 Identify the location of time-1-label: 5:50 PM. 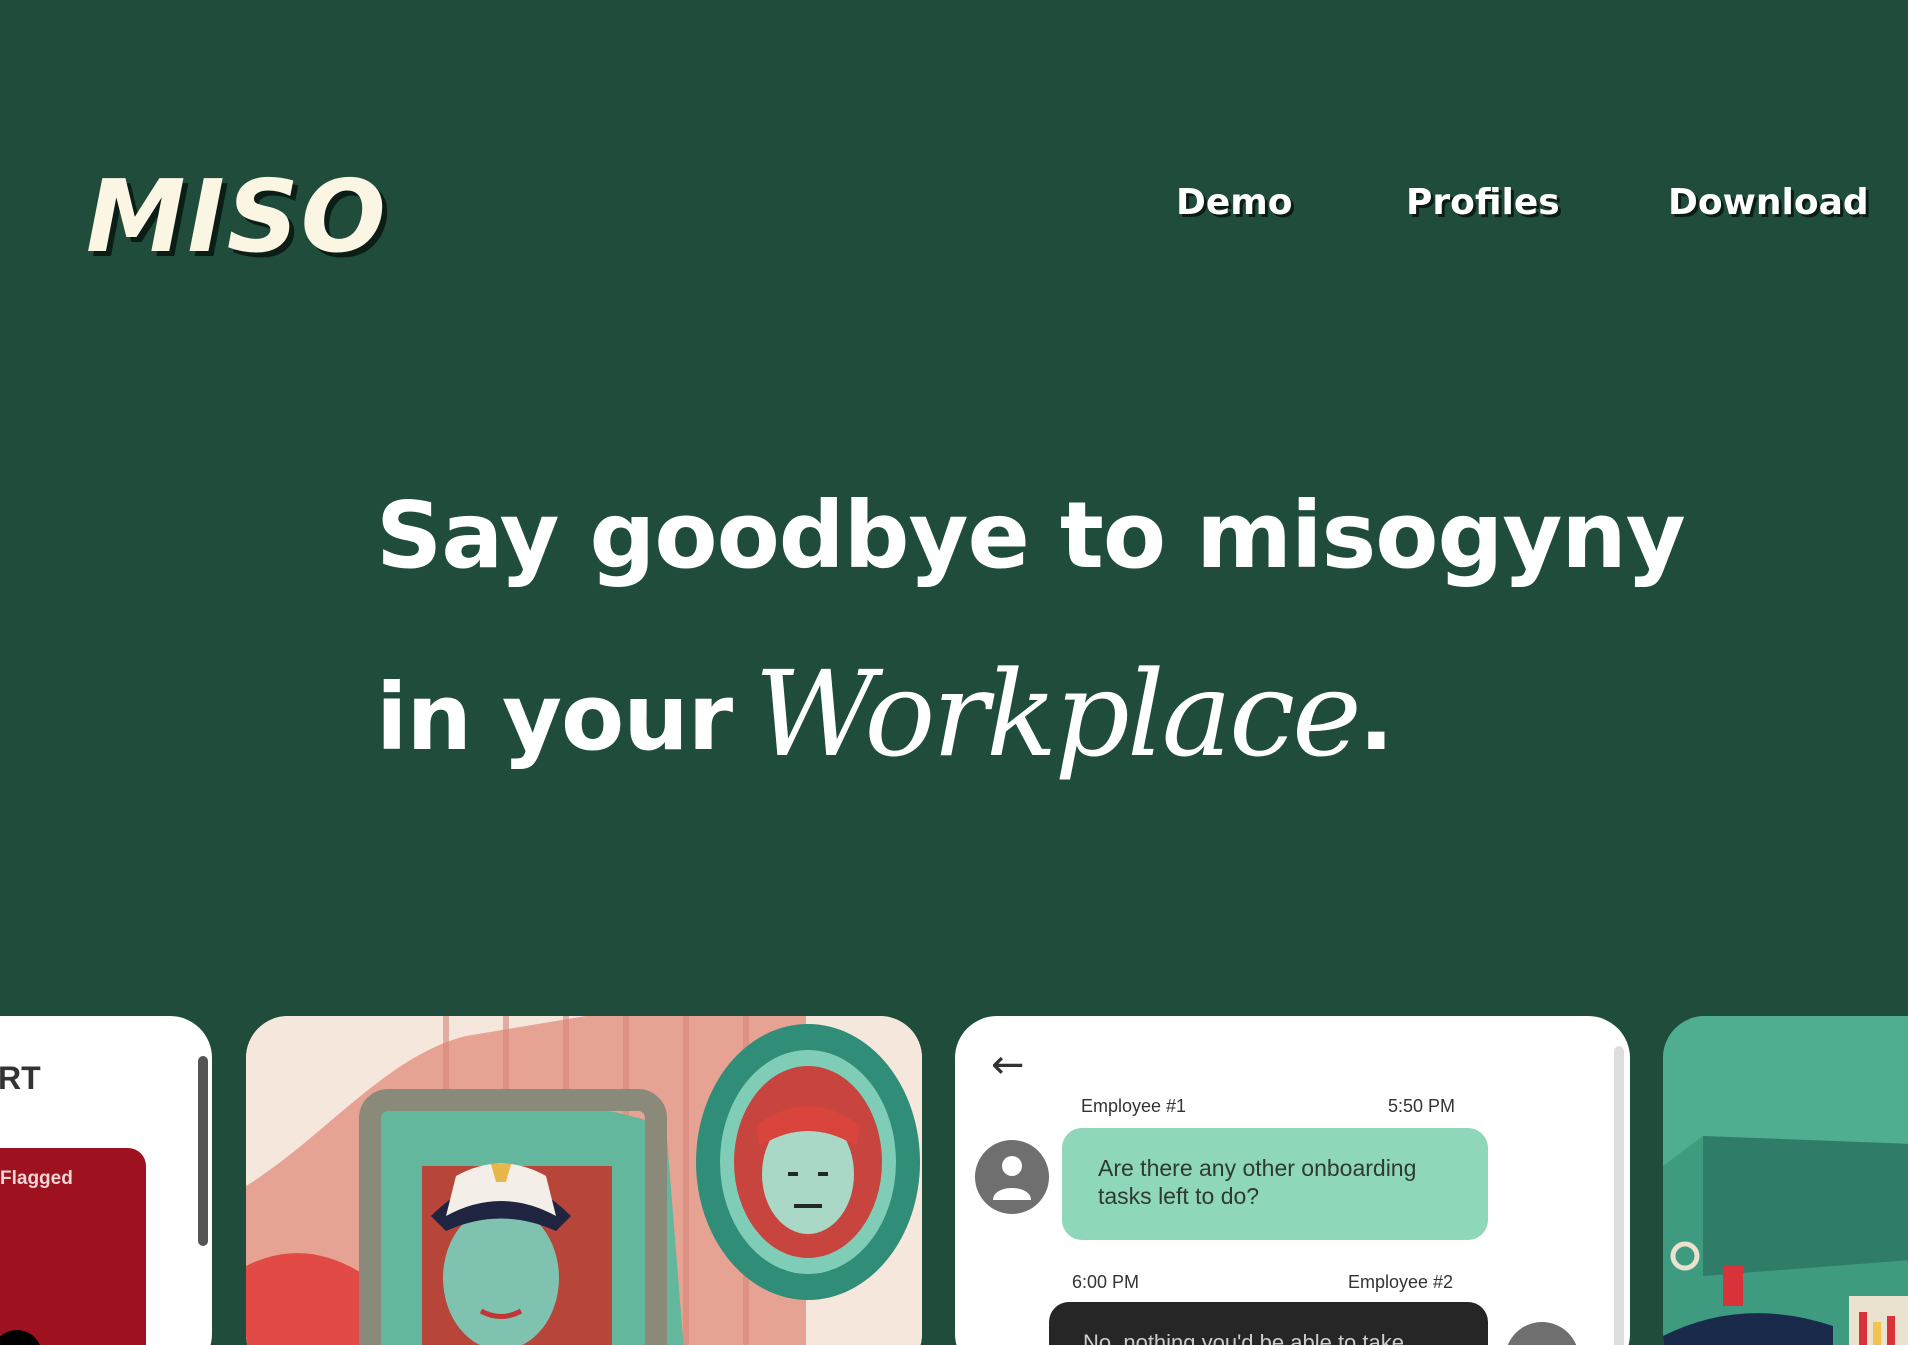
(1422, 1106).